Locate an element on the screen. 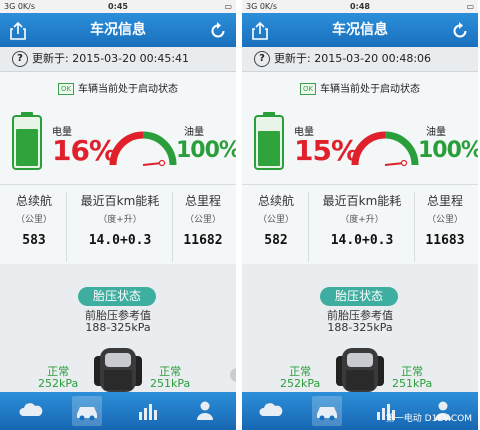 Image resolution: width=480 pixels, height=430 pixels. stat-odometer: 总里程 （公里） 11683 is located at coordinates (445, 220).